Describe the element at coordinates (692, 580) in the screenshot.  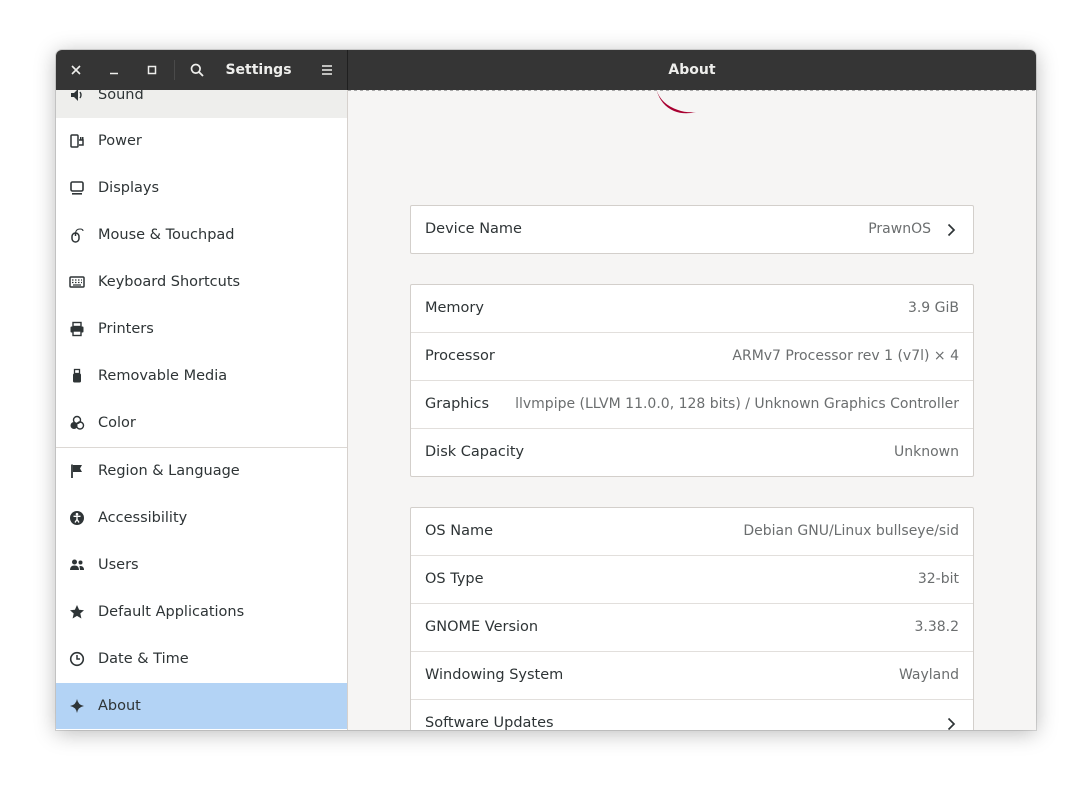
I see `os-type-row: OS Type 32-bit` at that location.